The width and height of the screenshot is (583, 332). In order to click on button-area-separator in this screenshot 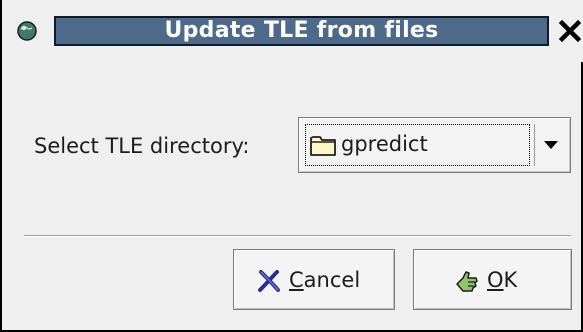, I will do `click(297, 236)`.